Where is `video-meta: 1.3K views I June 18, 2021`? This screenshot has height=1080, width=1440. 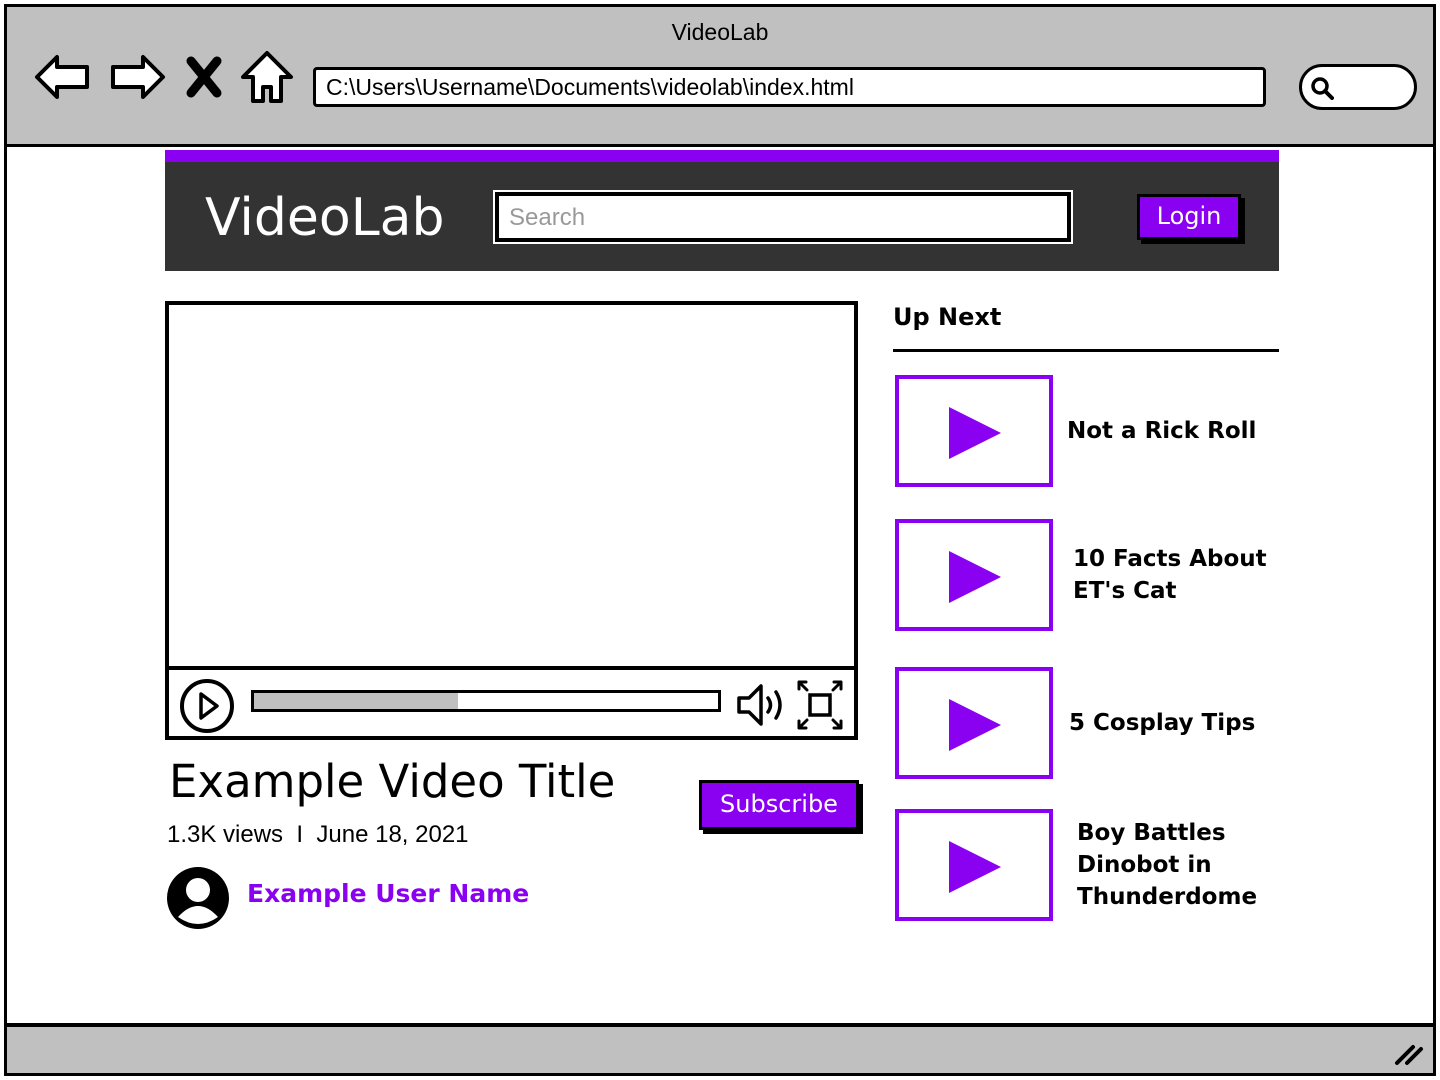 video-meta: 1.3K views I June 18, 2021 is located at coordinates (318, 834).